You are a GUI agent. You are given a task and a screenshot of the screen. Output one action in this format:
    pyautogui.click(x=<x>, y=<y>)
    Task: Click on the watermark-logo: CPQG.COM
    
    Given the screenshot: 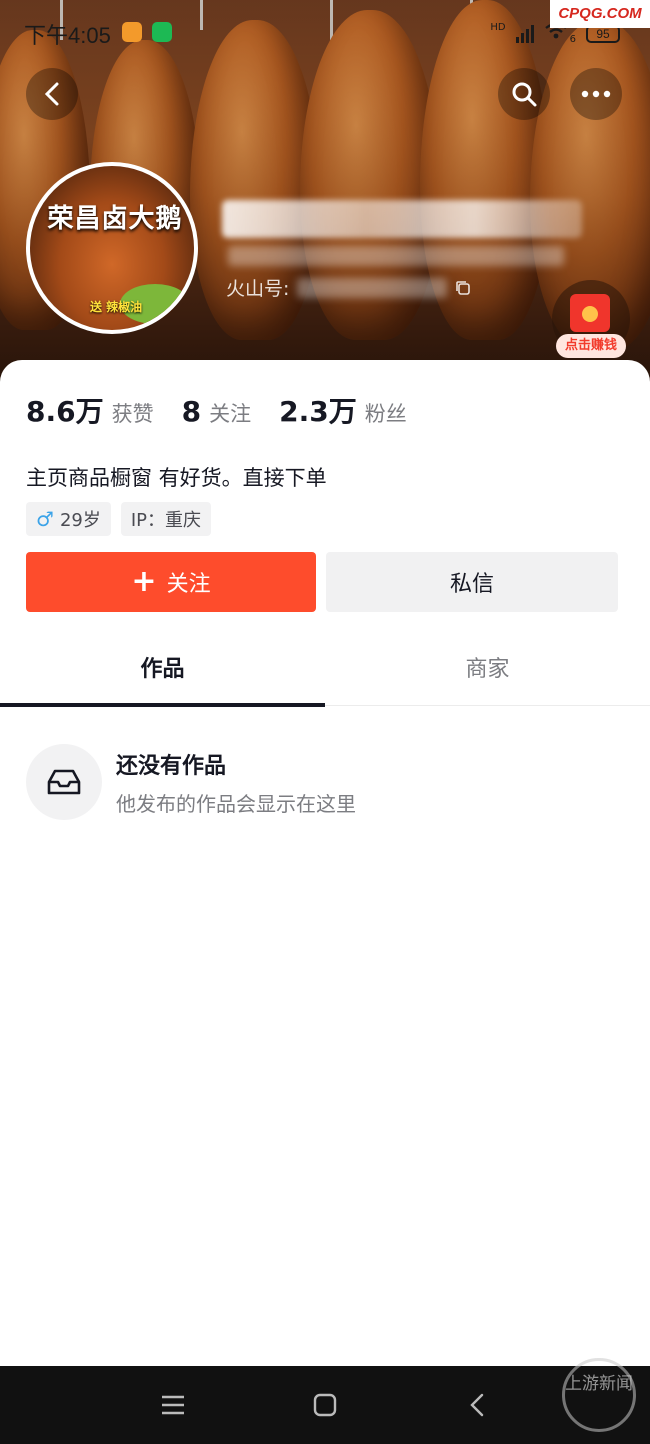 What is the action you would take?
    pyautogui.click(x=600, y=14)
    